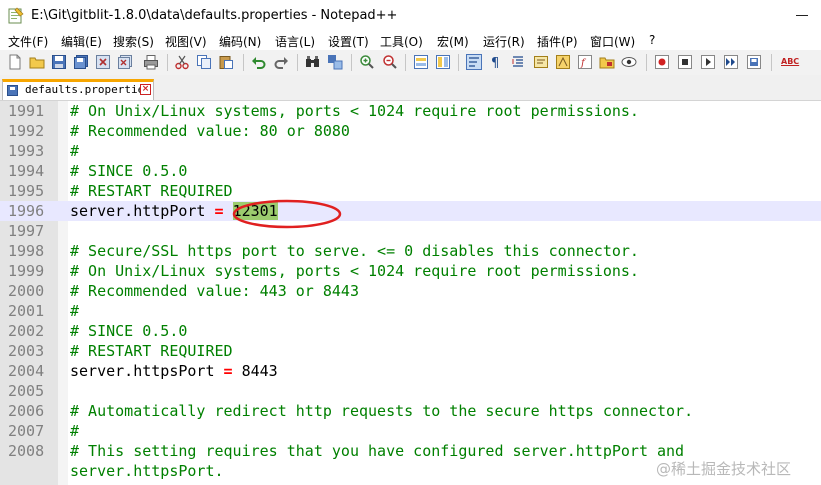 Image resolution: width=821 pixels, height=485 pixels. Describe the element at coordinates (26, 211) in the screenshot. I see `line-number: 1996` at that location.